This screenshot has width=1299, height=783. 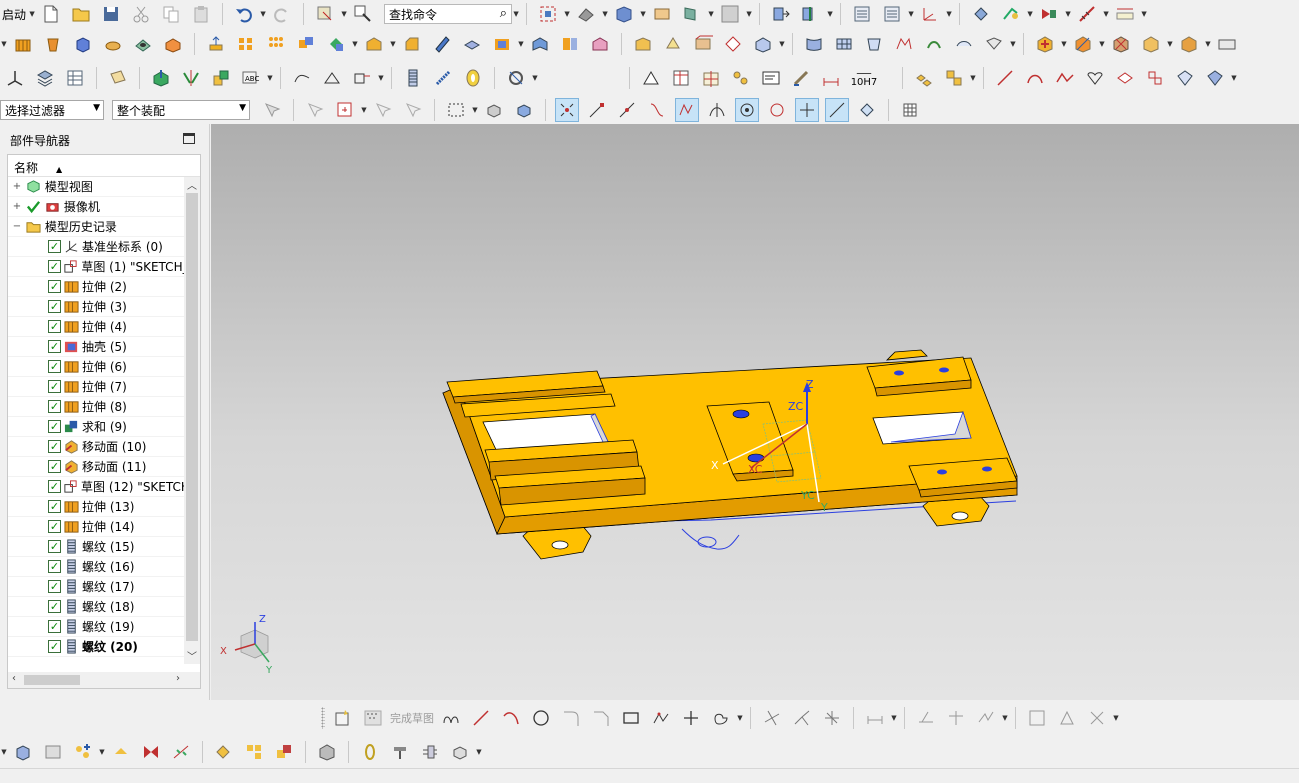 What do you see at coordinates (171, 14) in the screenshot?
I see `copy-icon` at bounding box center [171, 14].